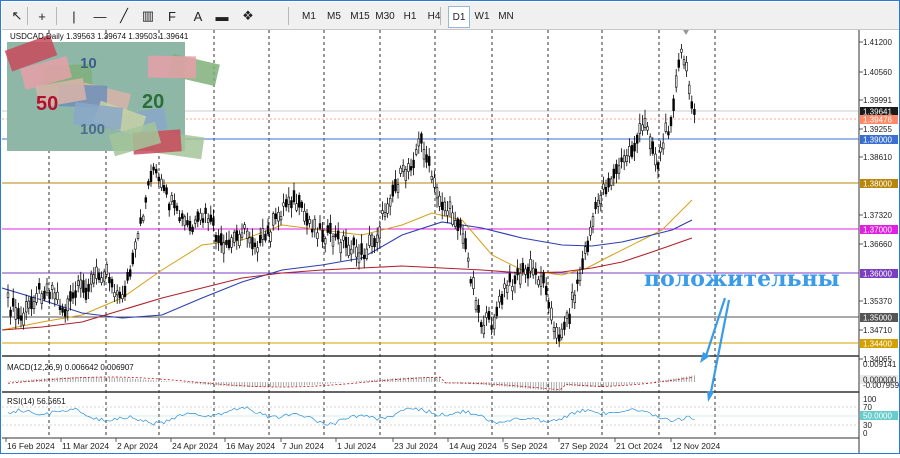  I want to click on date-label: 5 Sep 2024, so click(526, 446).